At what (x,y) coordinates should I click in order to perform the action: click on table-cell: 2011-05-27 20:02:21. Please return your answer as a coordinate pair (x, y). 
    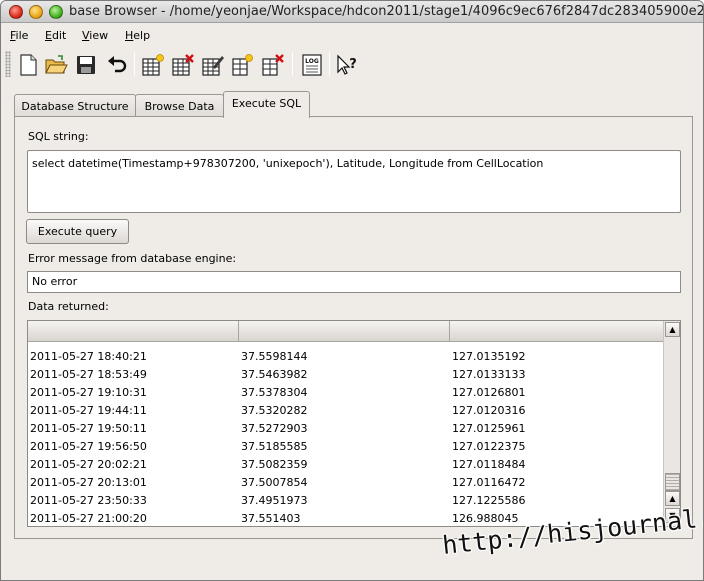
    Looking at the image, I should click on (88, 464).